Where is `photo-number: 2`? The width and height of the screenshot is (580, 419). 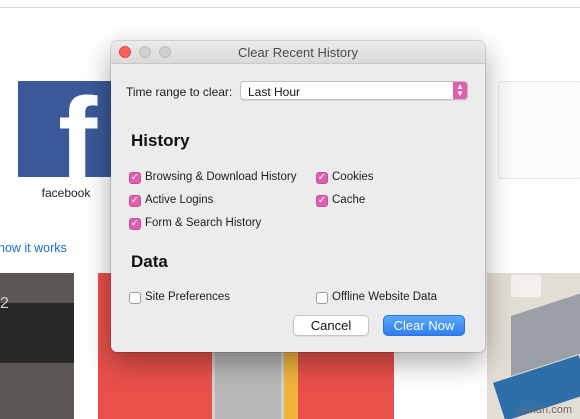
photo-number: 2 is located at coordinates (4, 303).